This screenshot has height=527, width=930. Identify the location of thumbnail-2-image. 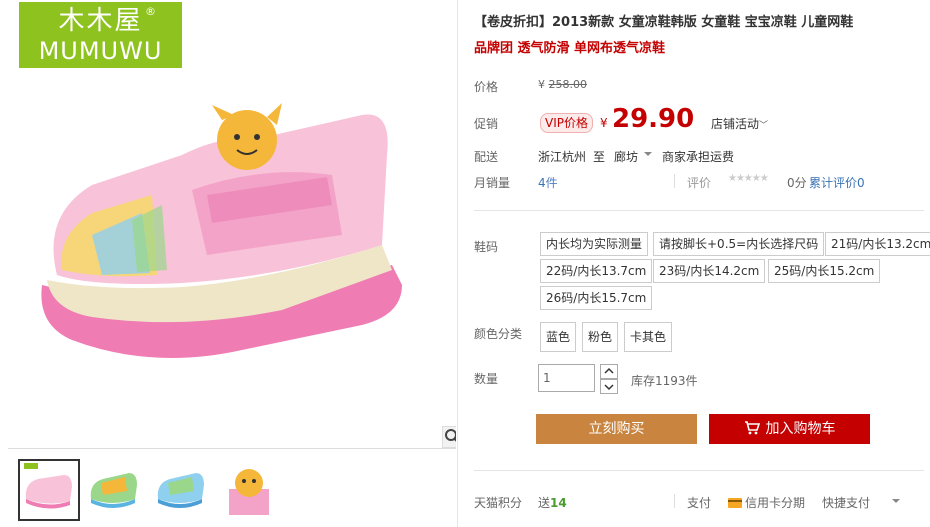
(113, 490).